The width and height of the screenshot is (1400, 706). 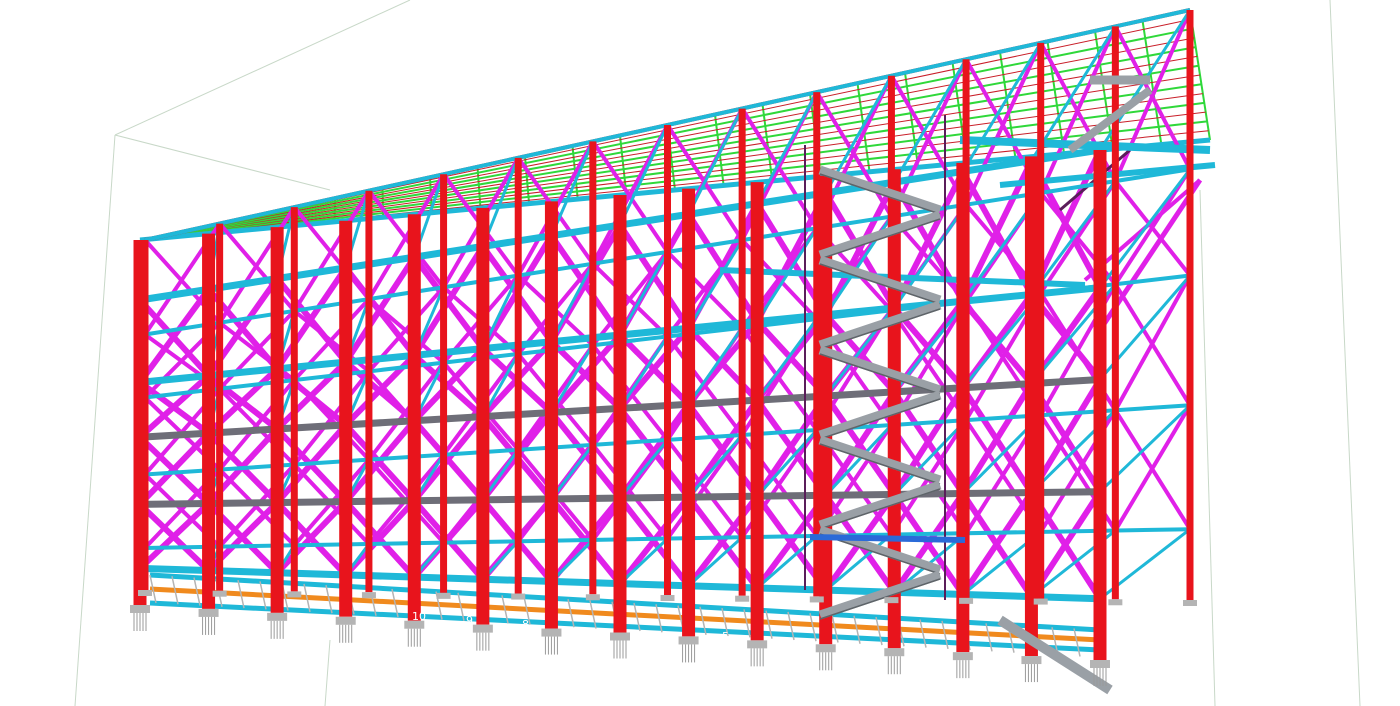 I want to click on stair-landing-beam, so click(x=887, y=538).